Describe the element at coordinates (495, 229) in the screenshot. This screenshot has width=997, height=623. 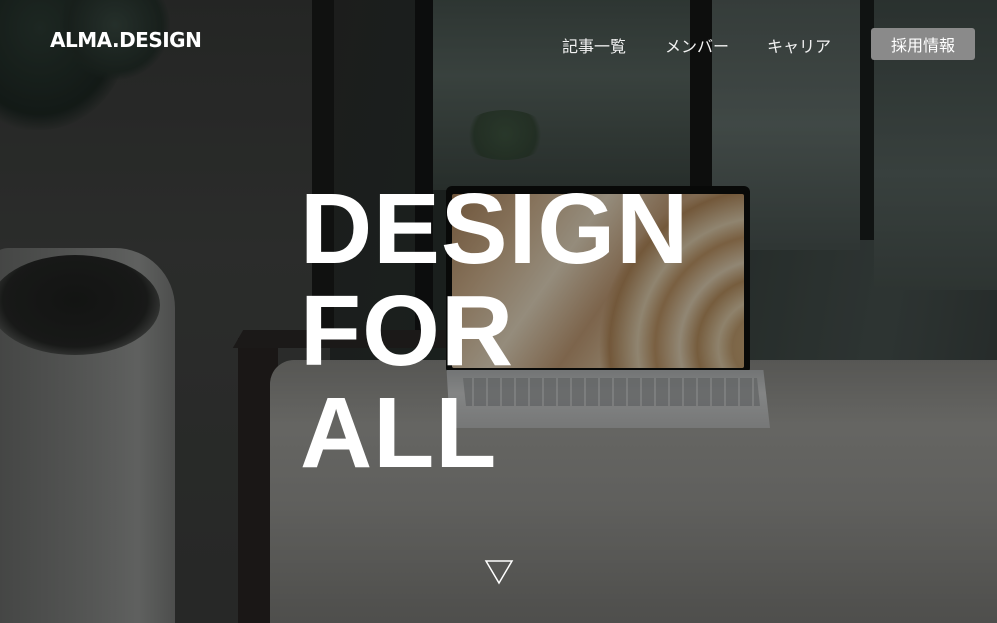
I see `headline-line-1: DESIGN` at that location.